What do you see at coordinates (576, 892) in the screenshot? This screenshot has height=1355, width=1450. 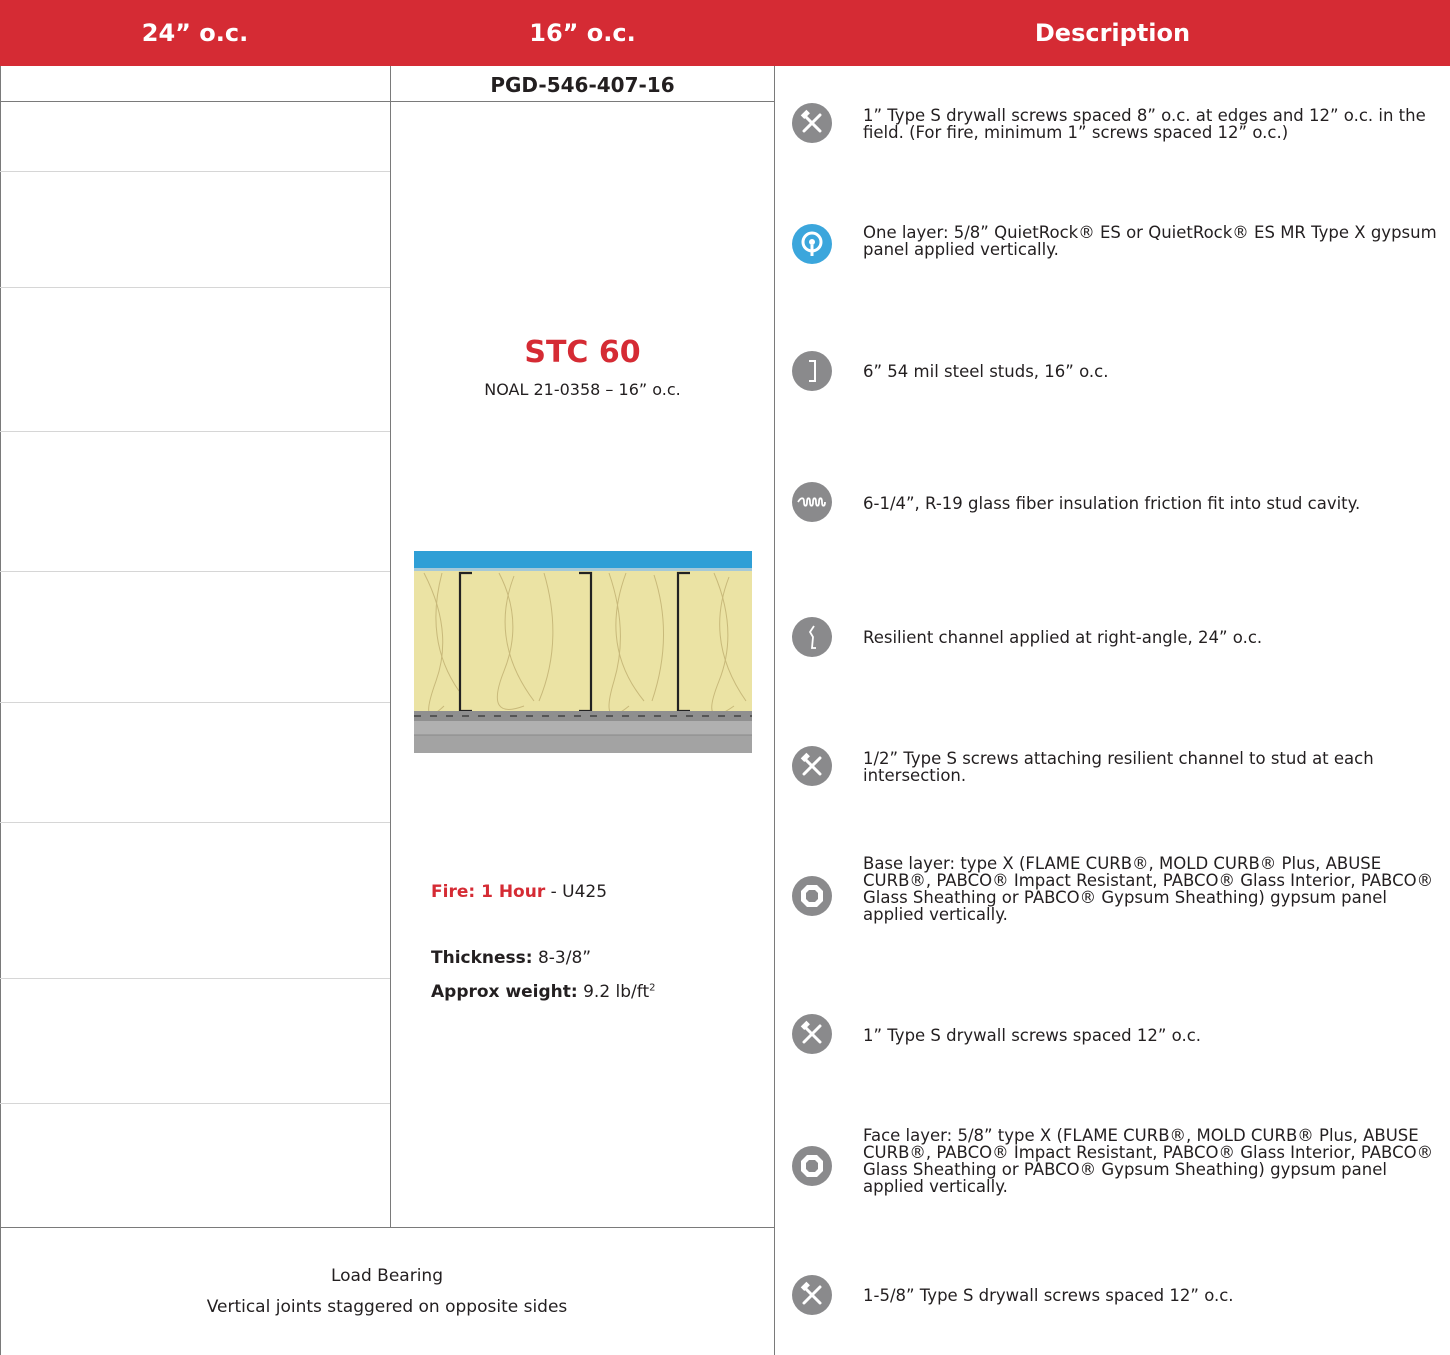 I see `fire-rating-value: - U425` at bounding box center [576, 892].